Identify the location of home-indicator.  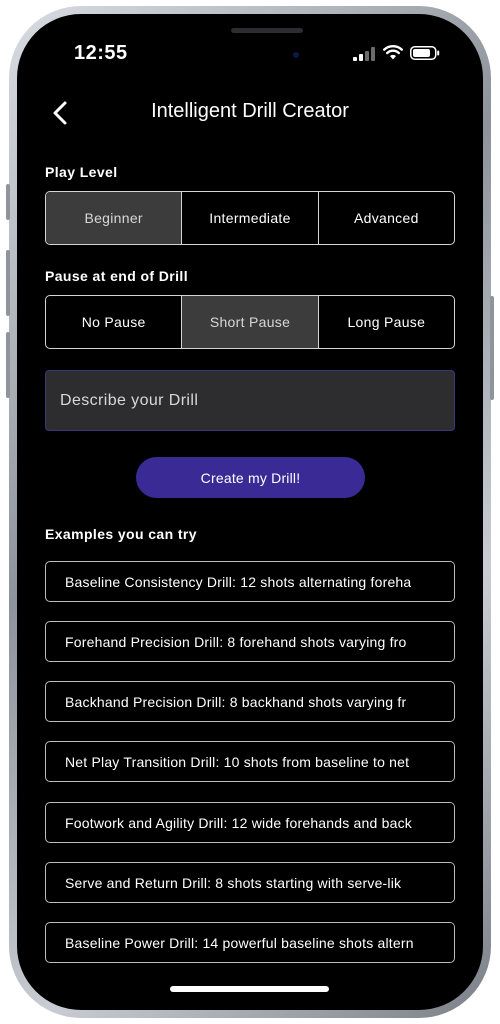
(249, 989).